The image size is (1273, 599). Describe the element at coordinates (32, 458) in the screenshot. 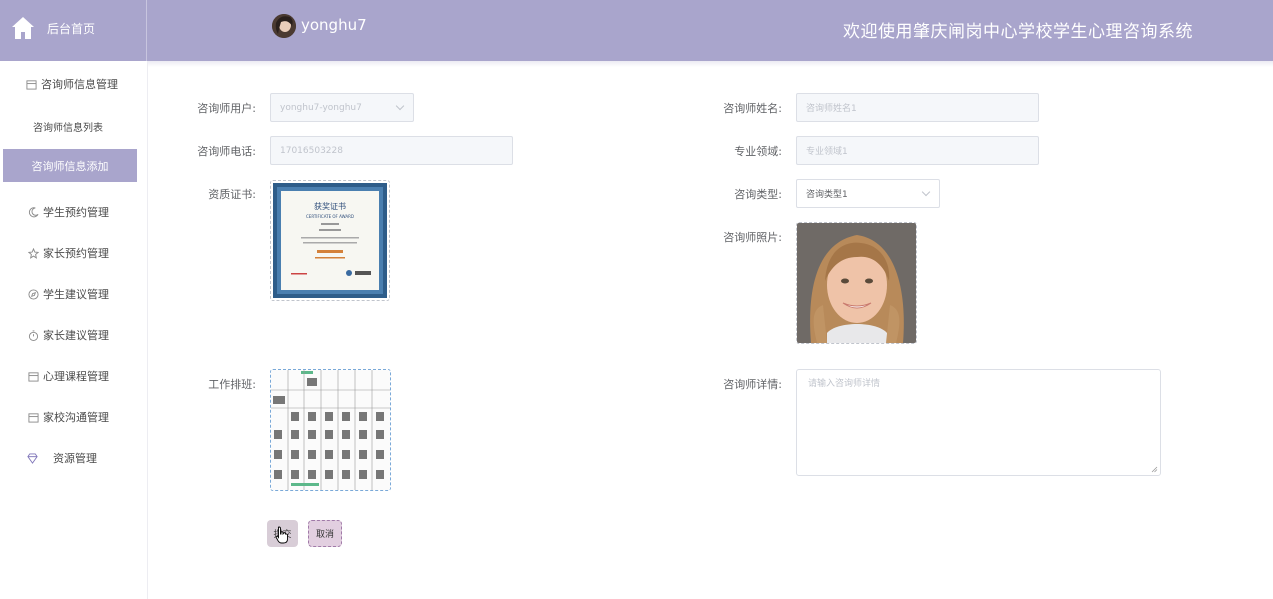

I see `diamond-icon` at that location.